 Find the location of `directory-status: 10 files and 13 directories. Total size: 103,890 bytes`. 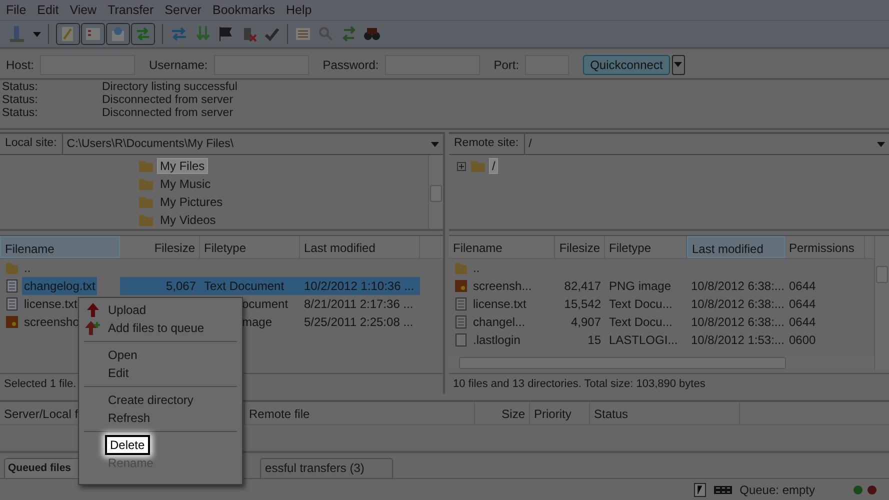

directory-status: 10 files and 13 directories. Total size: 103,890 bytes is located at coordinates (669, 383).